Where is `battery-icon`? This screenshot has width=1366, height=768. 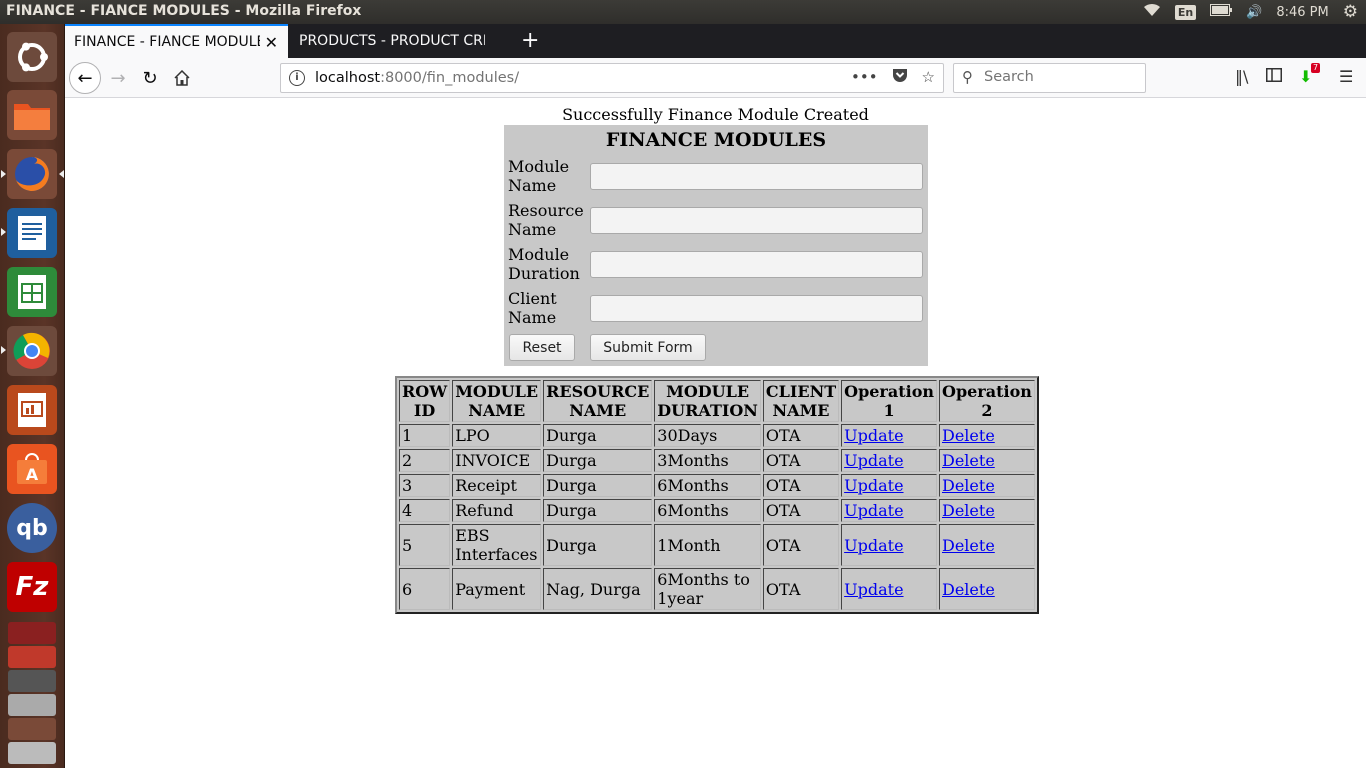 battery-icon is located at coordinates (1221, 12).